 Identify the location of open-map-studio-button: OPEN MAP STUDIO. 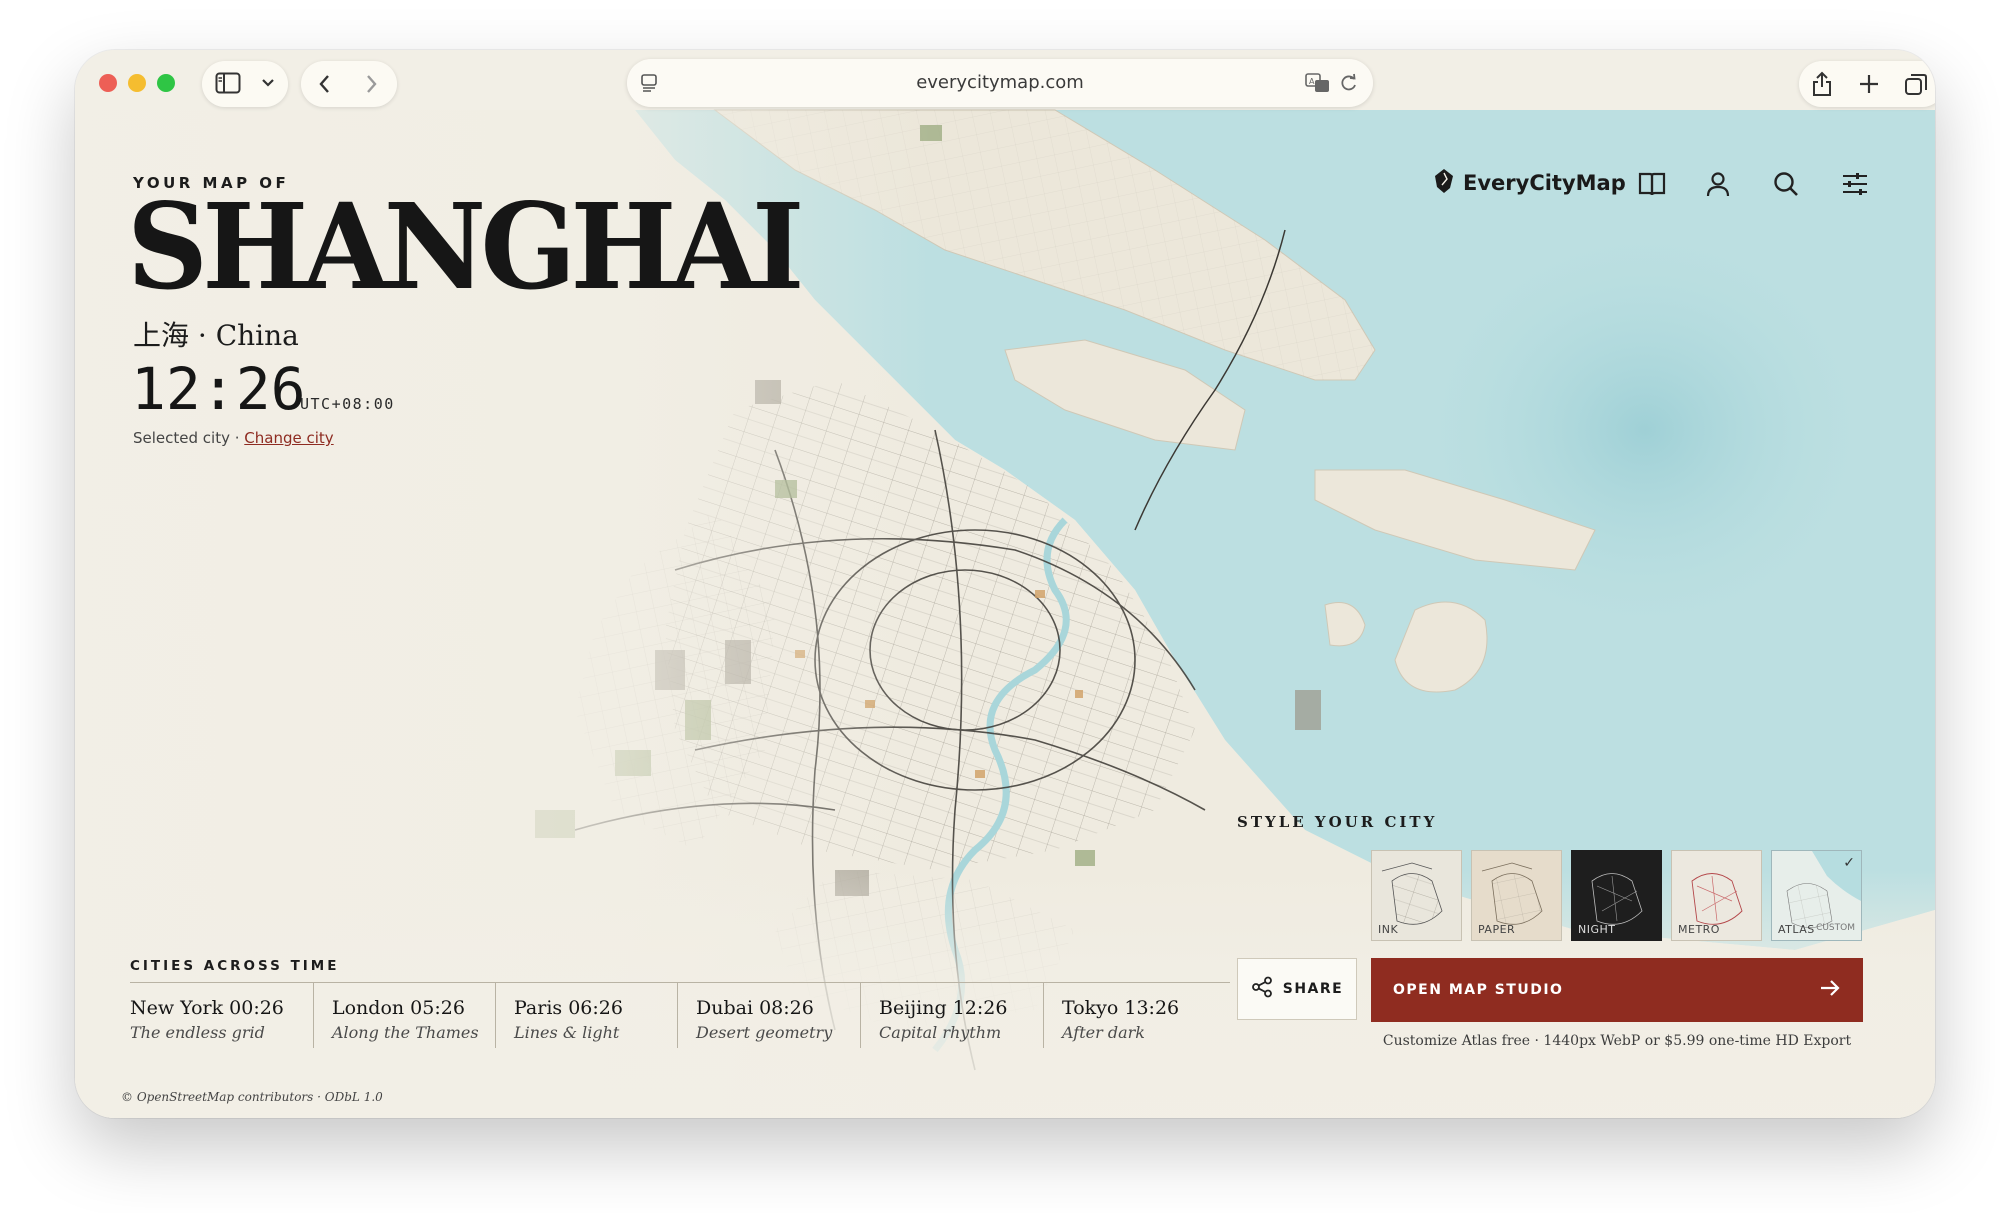
(1617, 990).